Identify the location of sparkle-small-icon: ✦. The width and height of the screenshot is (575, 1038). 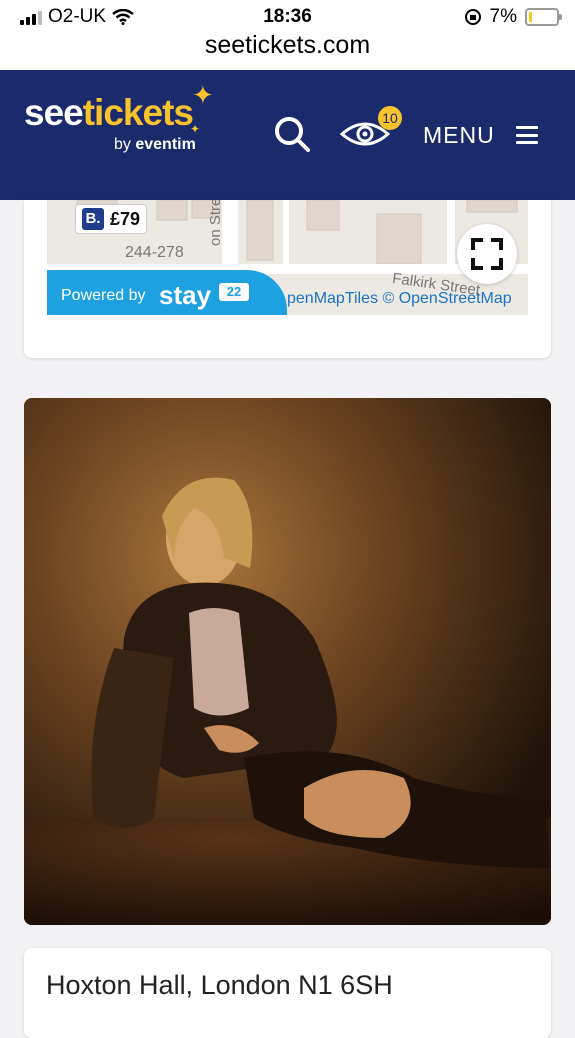
(195, 129).